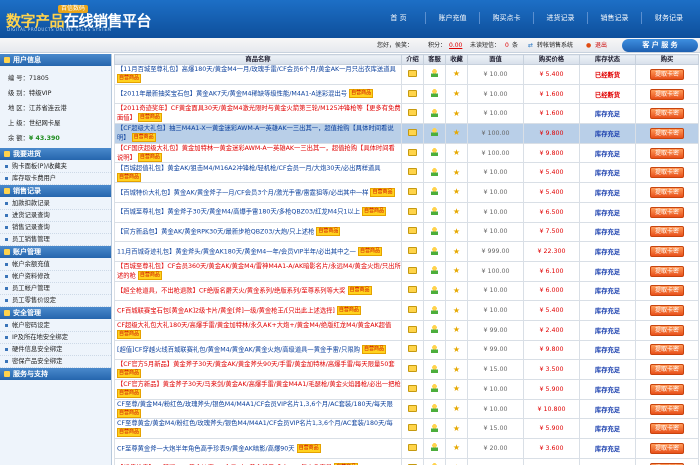 The image size is (700, 465). I want to click on customer-service-button: 客 户 服 务, so click(660, 45).